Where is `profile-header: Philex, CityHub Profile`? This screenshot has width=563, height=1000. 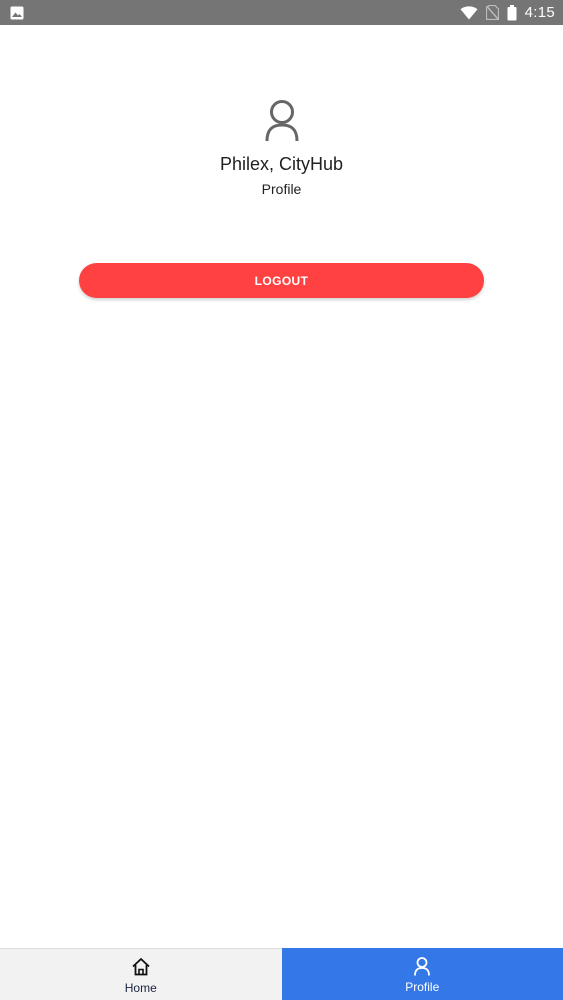 profile-header: Philex, CityHub Profile is located at coordinates (281, 147).